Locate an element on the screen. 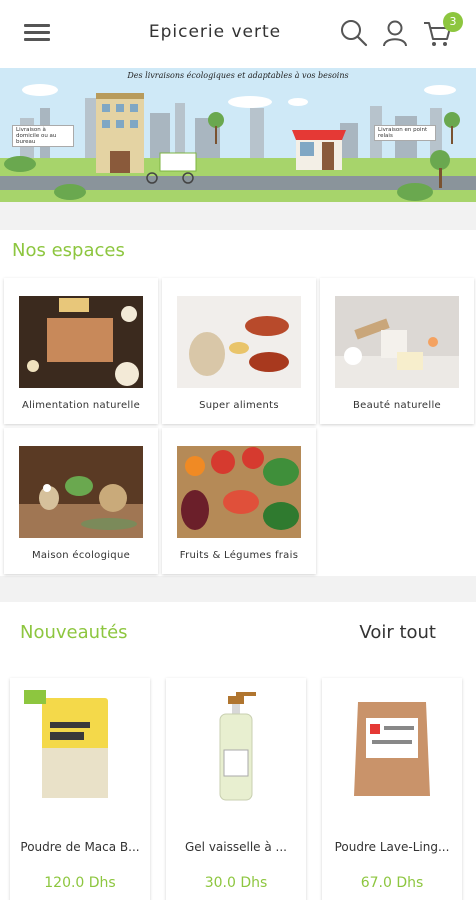  space-card-natural-beauty: Beauté naturelle is located at coordinates (397, 351).